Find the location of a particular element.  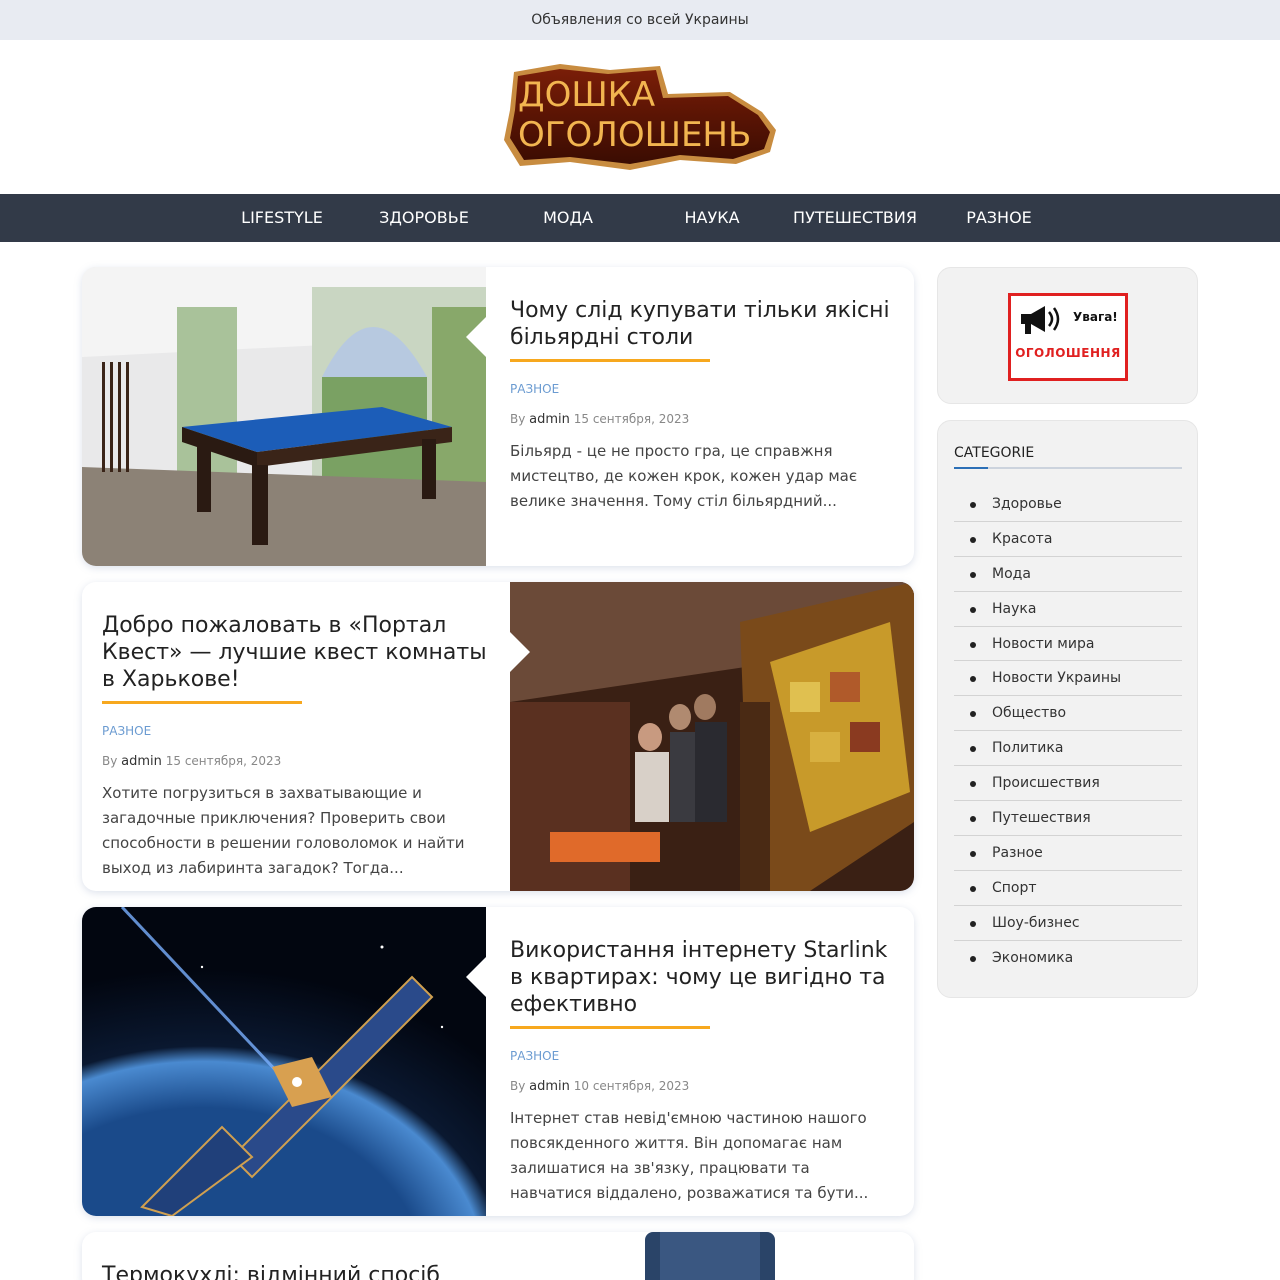

category-link: Шоу-бизнес is located at coordinates (1068, 923).